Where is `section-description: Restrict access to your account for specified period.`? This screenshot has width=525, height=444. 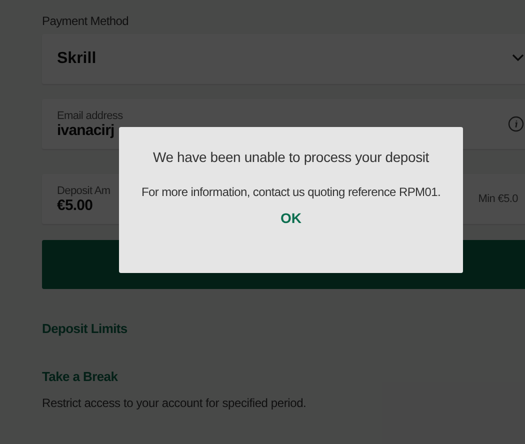
section-description: Restrict access to your account for specified period. is located at coordinates (175, 403).